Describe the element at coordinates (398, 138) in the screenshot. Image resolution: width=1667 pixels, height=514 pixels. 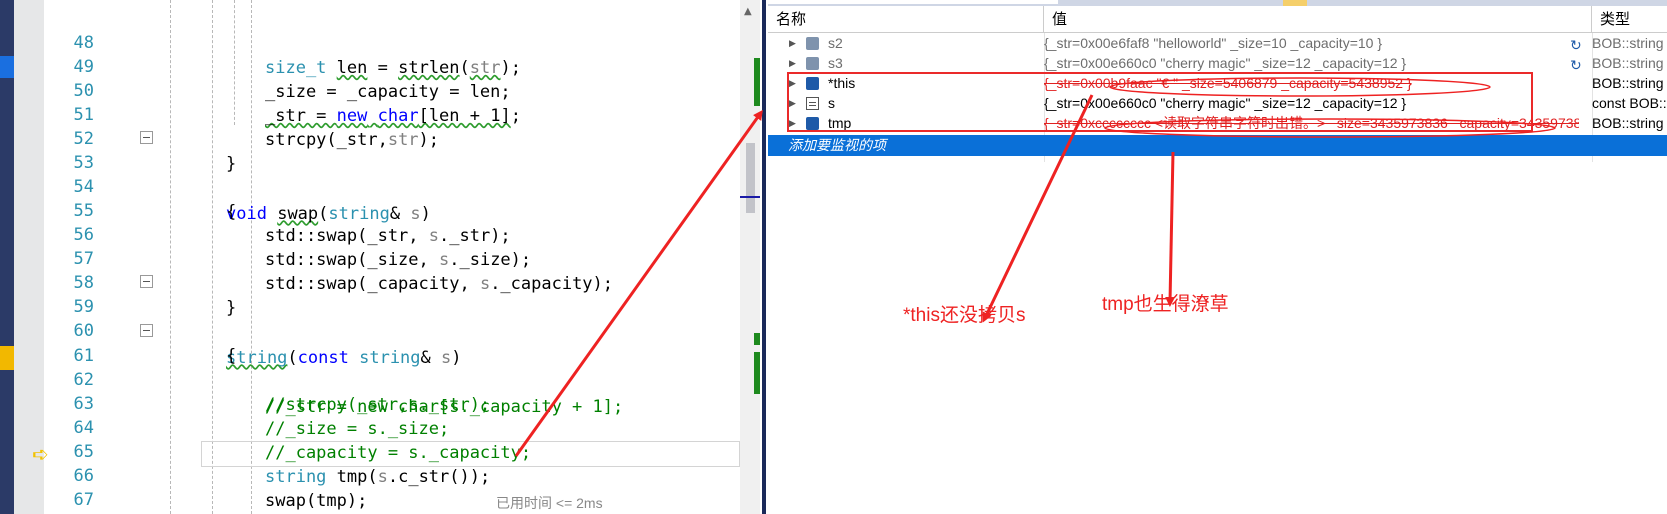
I see `code-line: 52 }` at that location.